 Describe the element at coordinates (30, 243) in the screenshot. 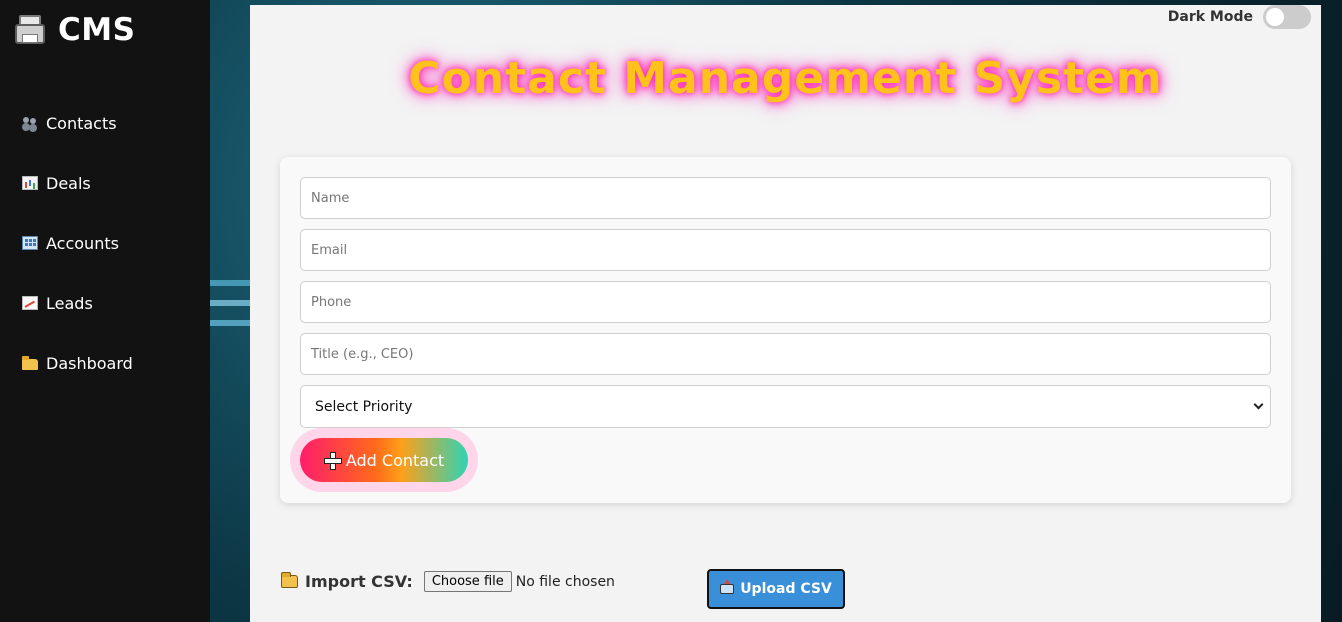

I see `building-icon` at that location.